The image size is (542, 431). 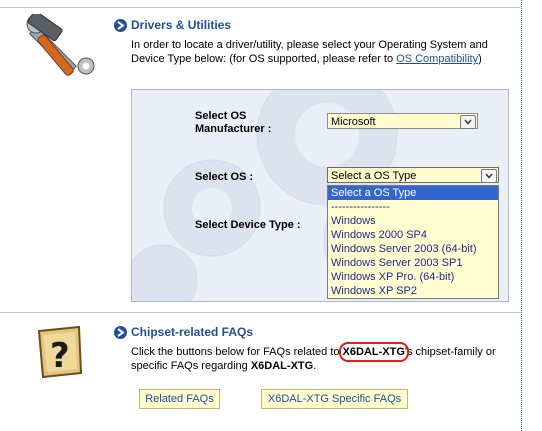 I want to click on os-manufacturer-label: Select OS Manufacturer :, so click(x=233, y=123).